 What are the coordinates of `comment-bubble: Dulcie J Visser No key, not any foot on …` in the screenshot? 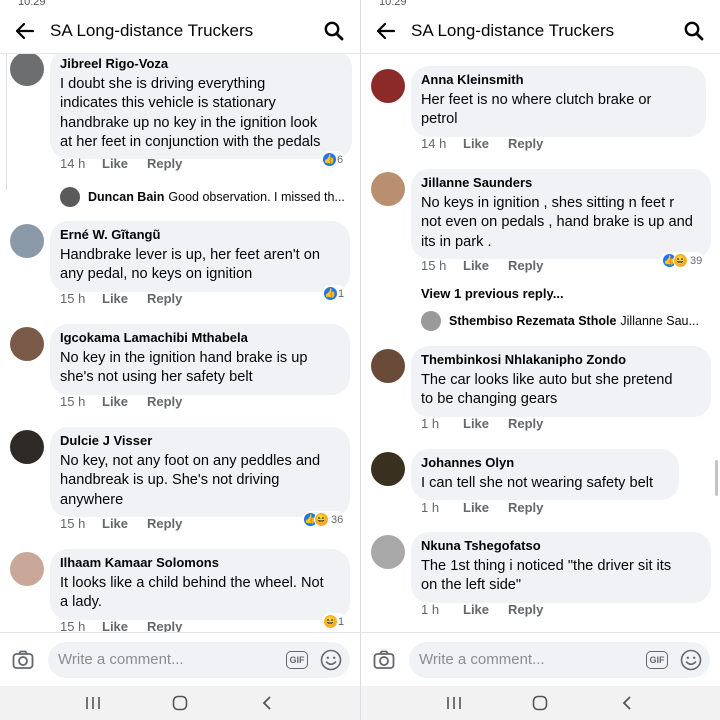 It's located at (200, 472).